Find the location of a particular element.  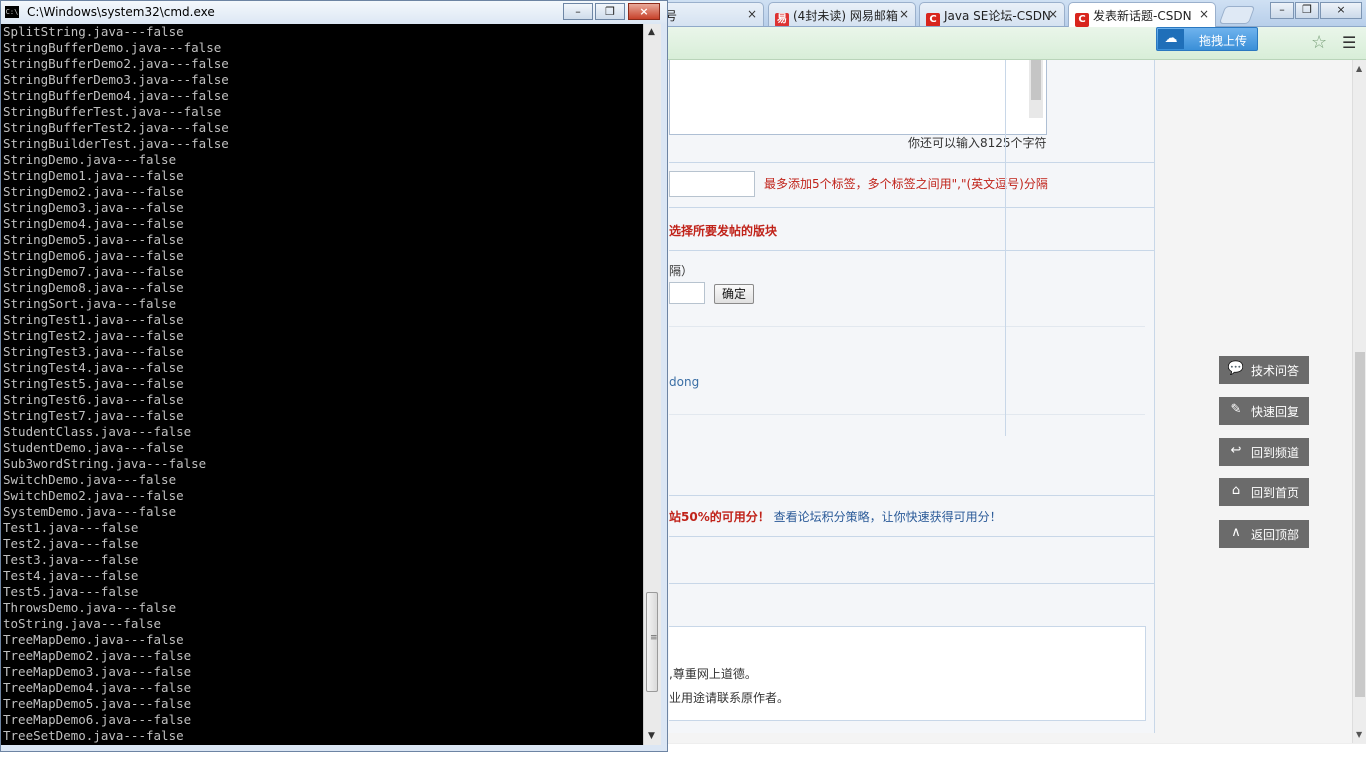

console-line: SwitchDemo2.java---false is located at coordinates (93, 495).